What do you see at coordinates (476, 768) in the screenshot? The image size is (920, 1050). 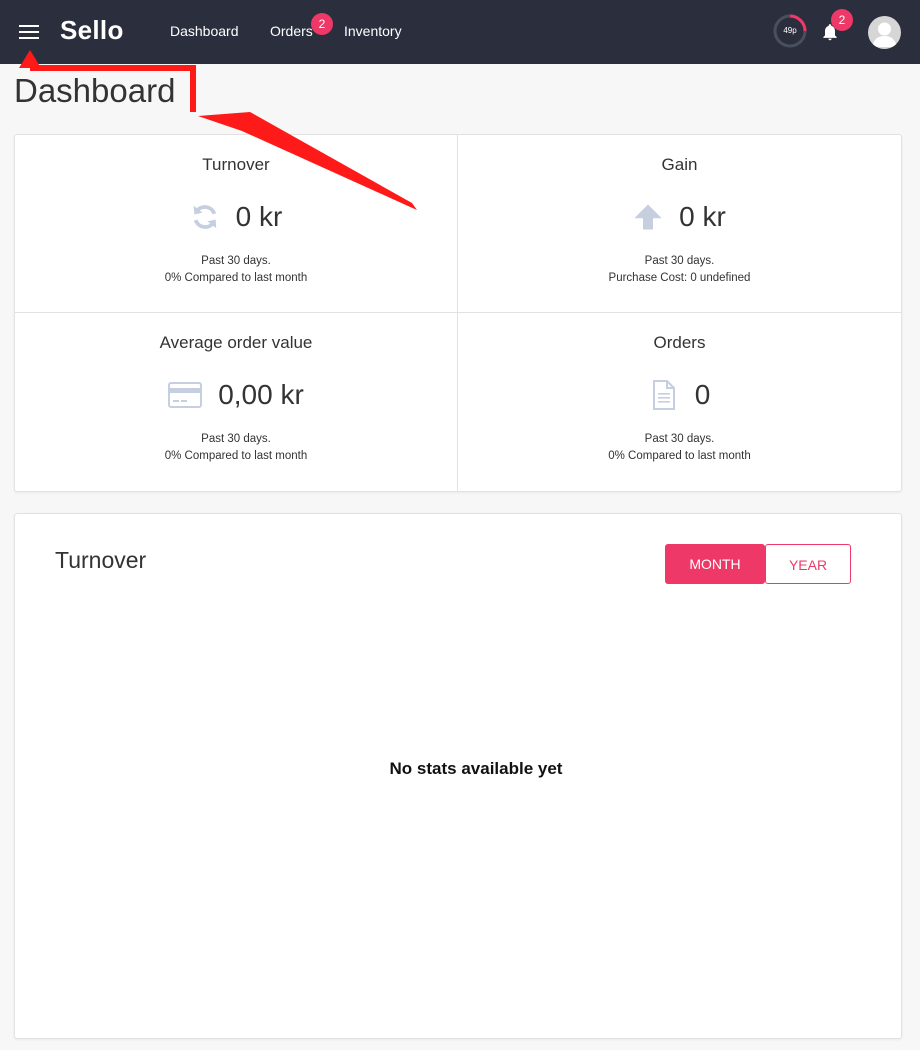 I see `empty-stats-message: No stats available yet` at bounding box center [476, 768].